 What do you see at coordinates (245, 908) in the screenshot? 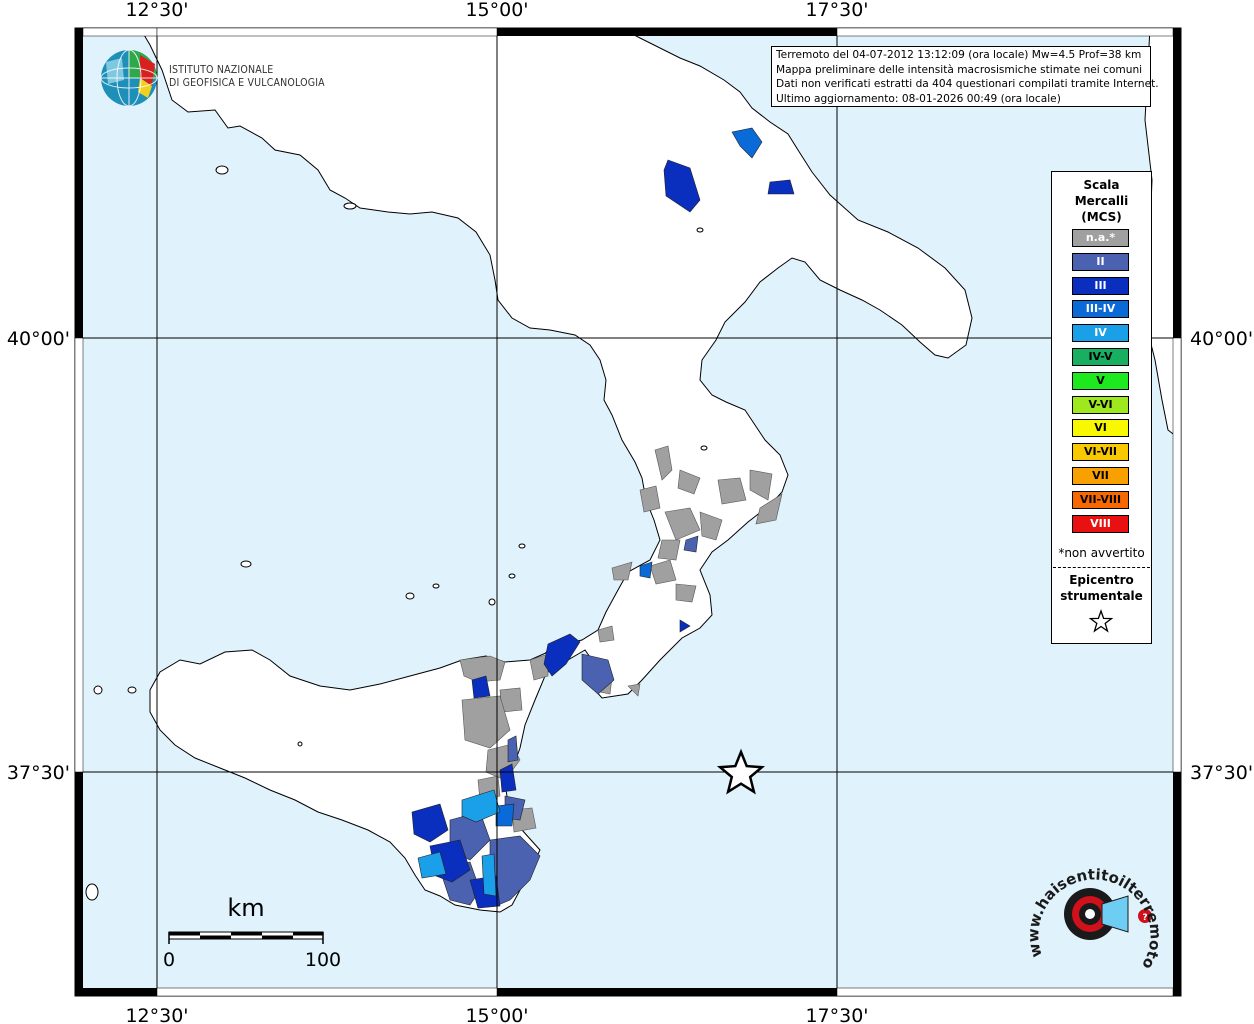
I see `scale-unit-label: km` at bounding box center [245, 908].